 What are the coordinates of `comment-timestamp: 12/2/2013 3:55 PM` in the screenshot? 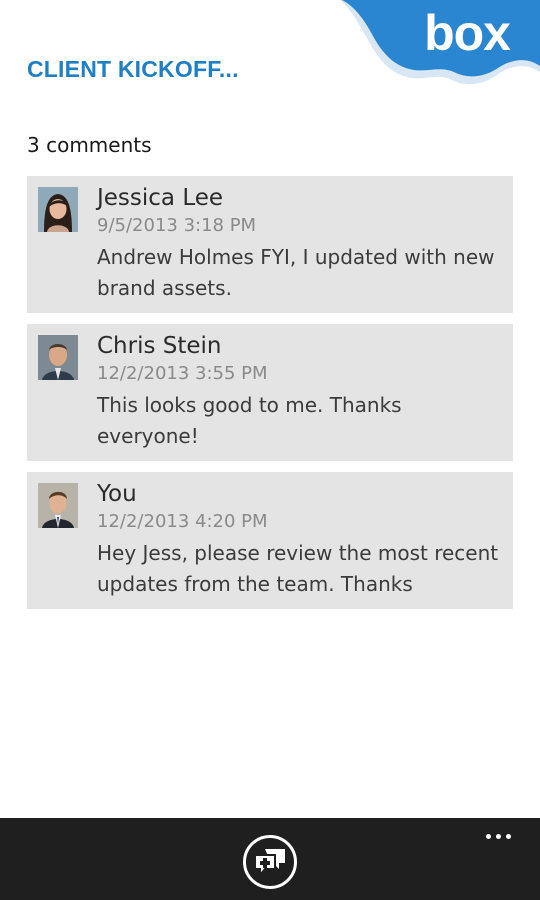 It's located at (182, 373).